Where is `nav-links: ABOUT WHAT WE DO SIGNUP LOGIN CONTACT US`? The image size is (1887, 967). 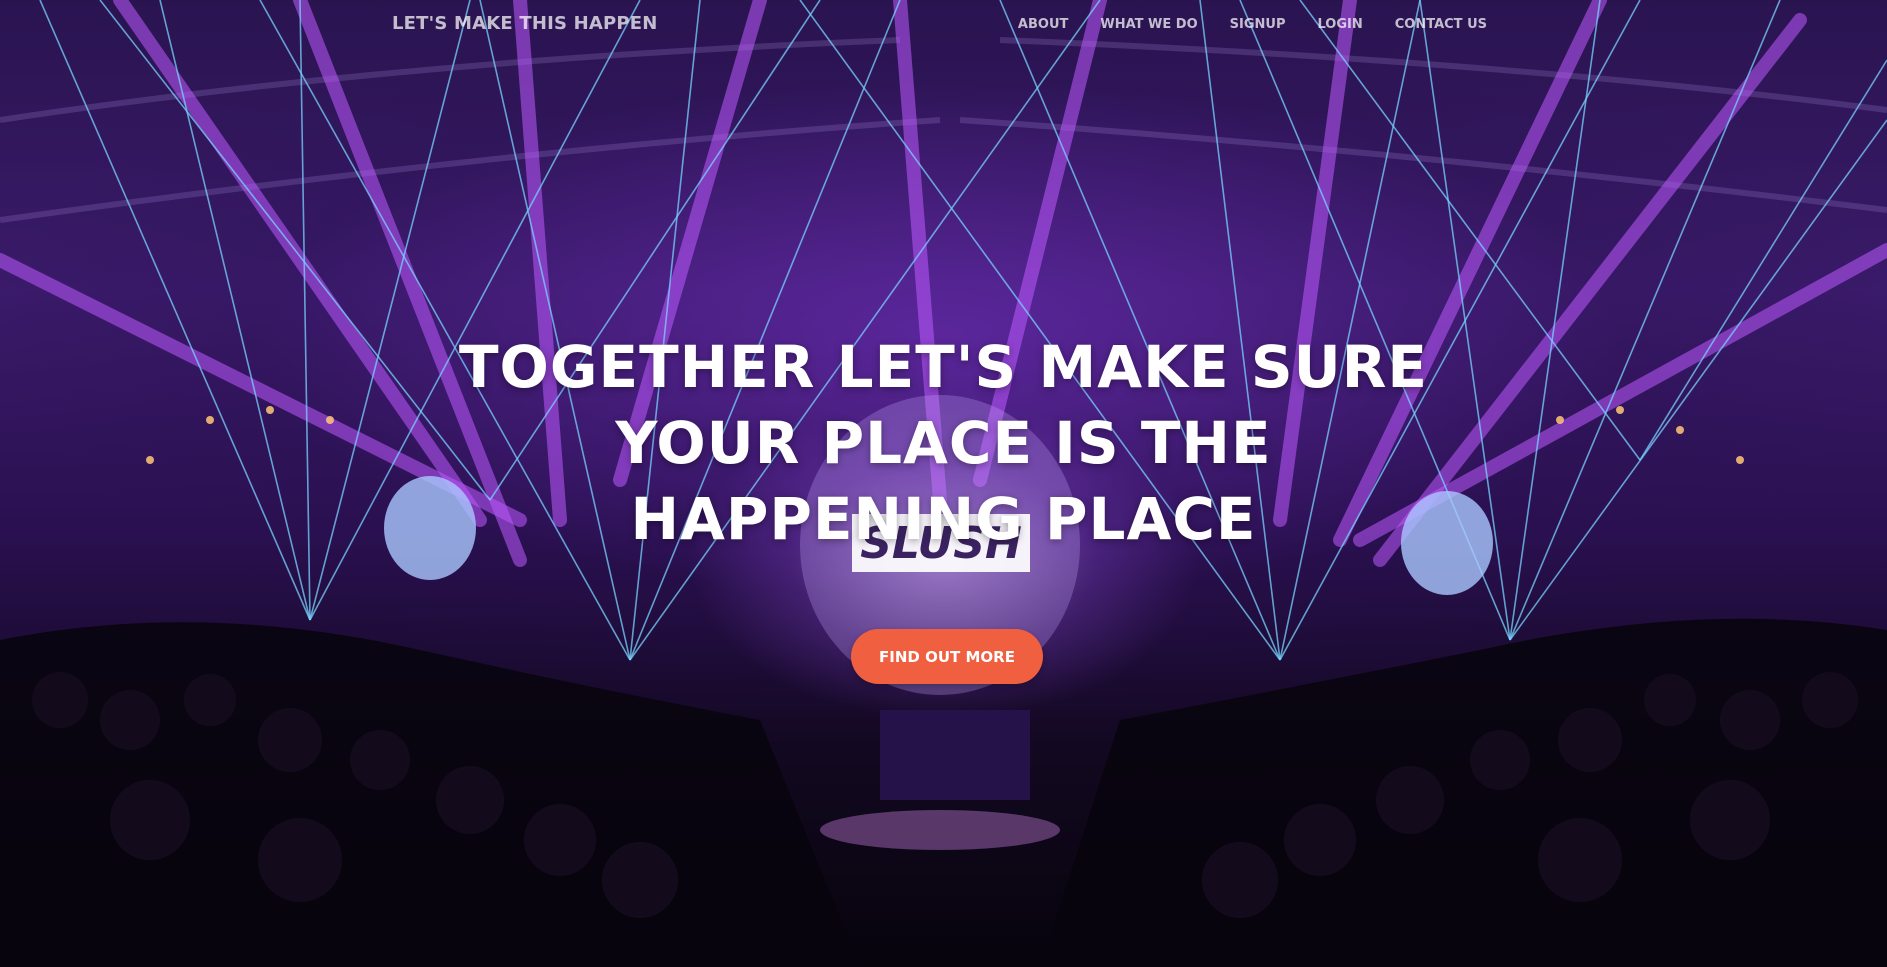
nav-links: ABOUT WHAT WE DO SIGNUP LOGIN CONTACT US is located at coordinates (1252, 24).